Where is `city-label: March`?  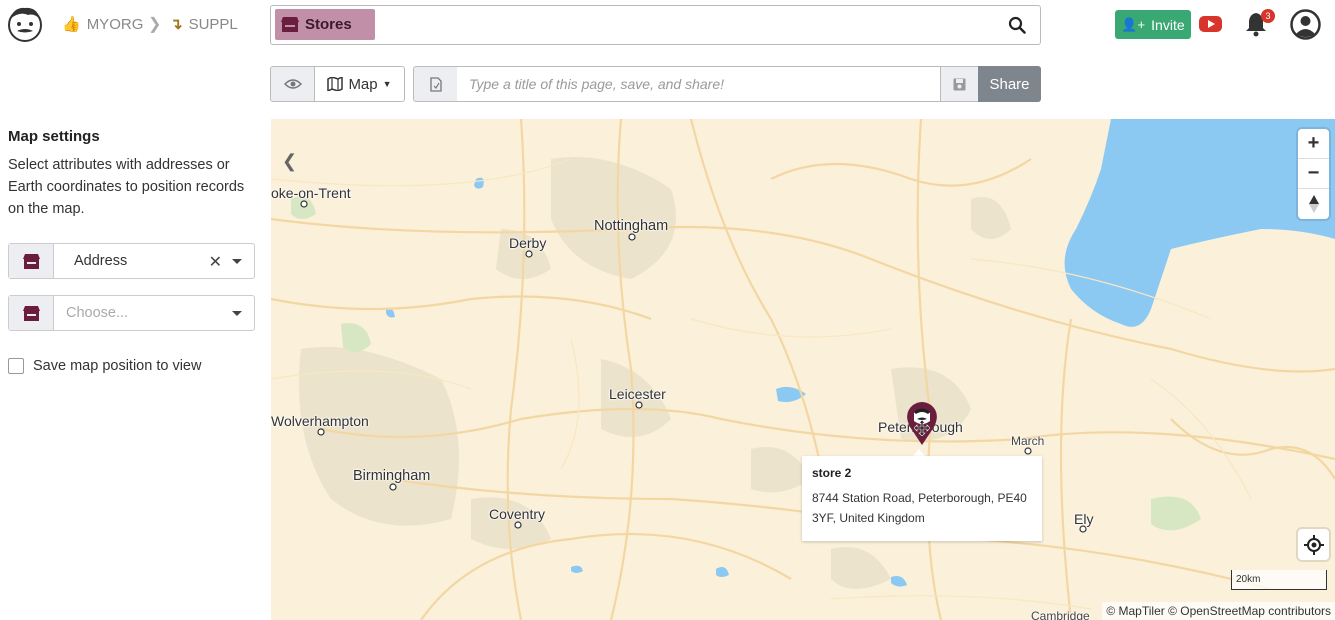
city-label: March is located at coordinates (1028, 441).